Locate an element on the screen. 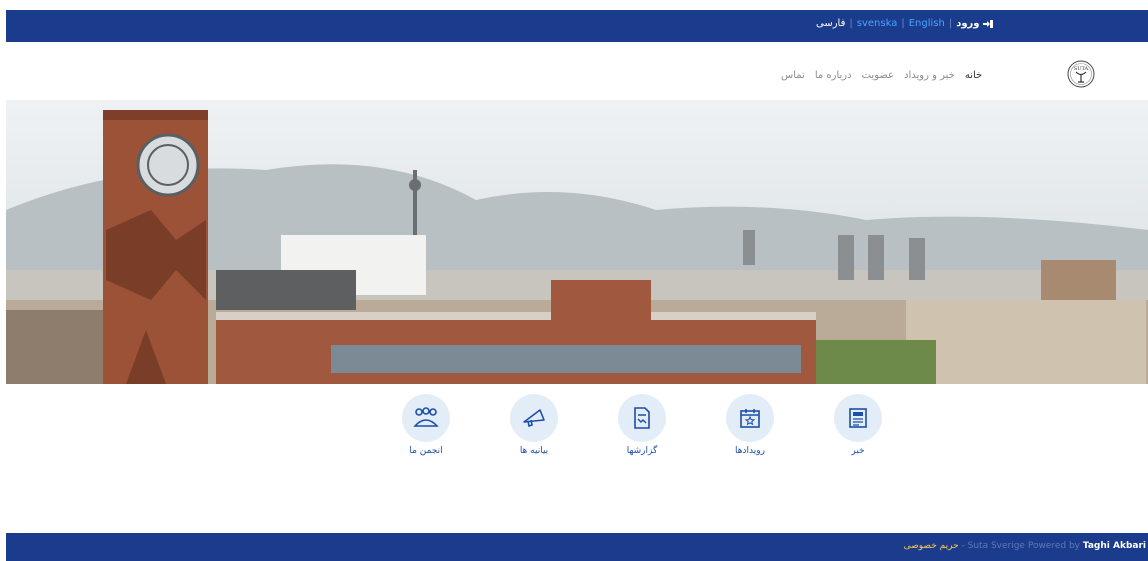  nav-membership: عضویت is located at coordinates (878, 75).